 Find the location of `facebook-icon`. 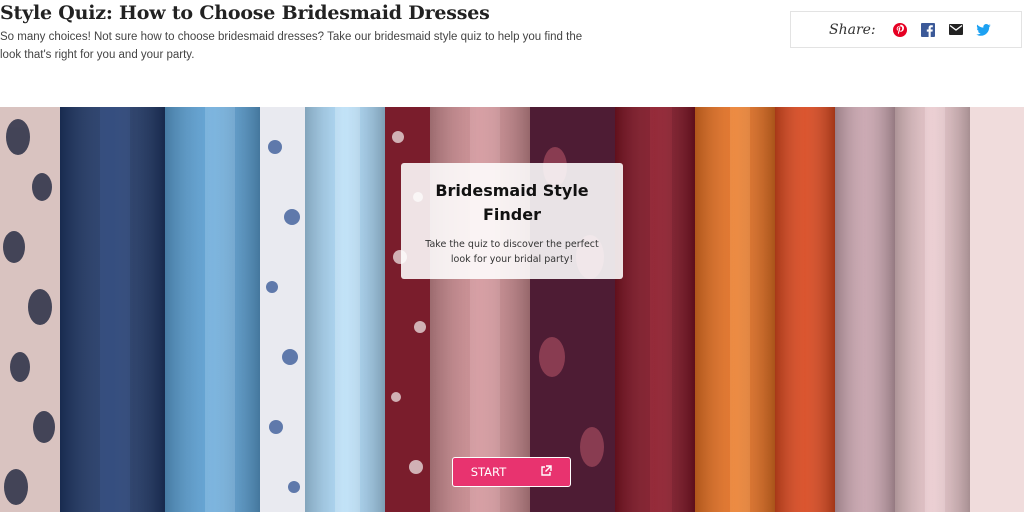

facebook-icon is located at coordinates (928, 30).